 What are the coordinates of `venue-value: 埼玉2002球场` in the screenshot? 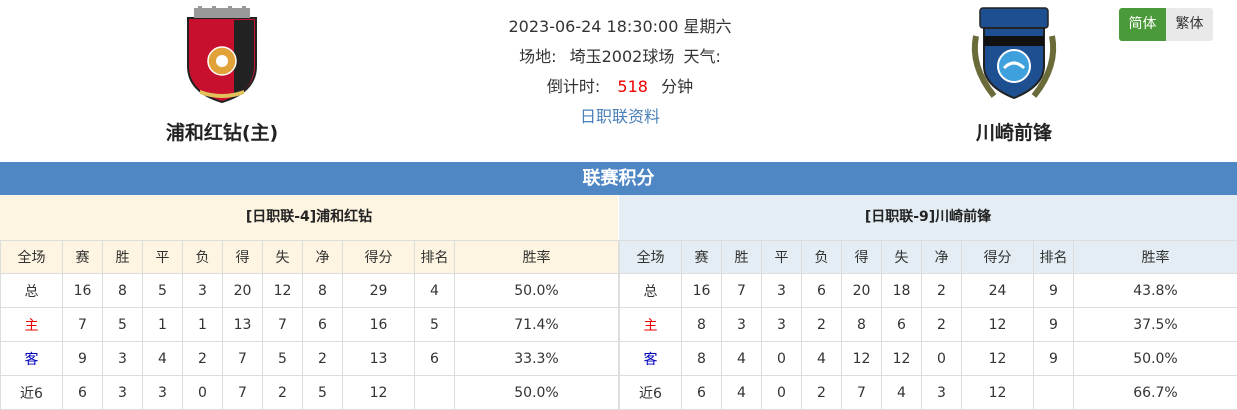 It's located at (622, 56).